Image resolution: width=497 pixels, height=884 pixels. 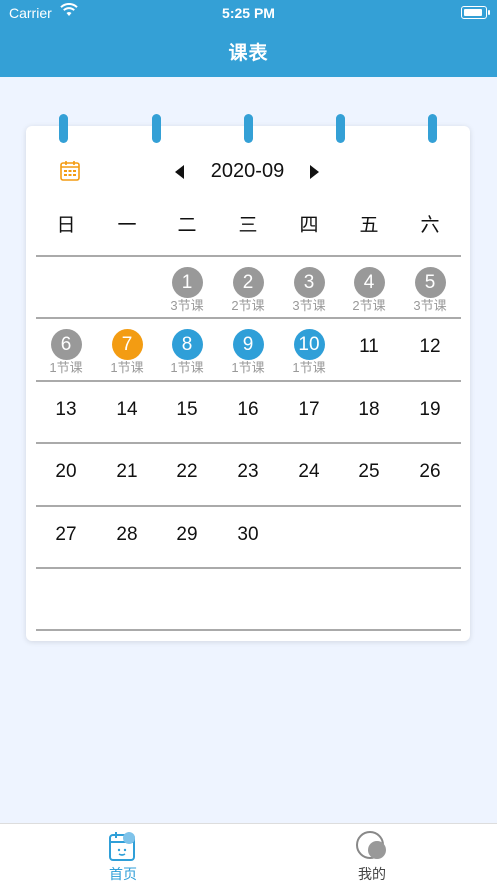 What do you see at coordinates (248, 534) in the screenshot?
I see `day-number: 30` at bounding box center [248, 534].